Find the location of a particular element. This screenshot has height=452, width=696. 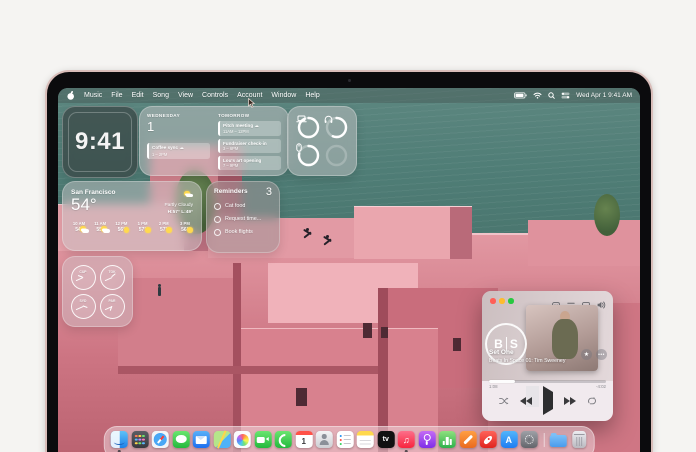

analog-clock-sydney: SYD is located at coordinates (83, 306).